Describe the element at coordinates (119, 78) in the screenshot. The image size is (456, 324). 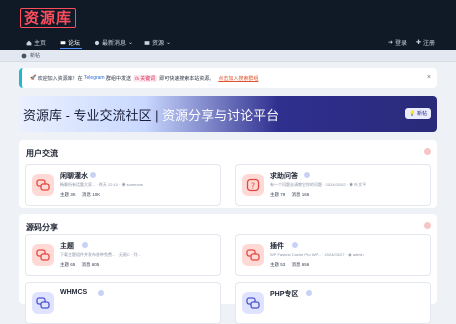
I see `notice-middle: 群组中发送` at that location.